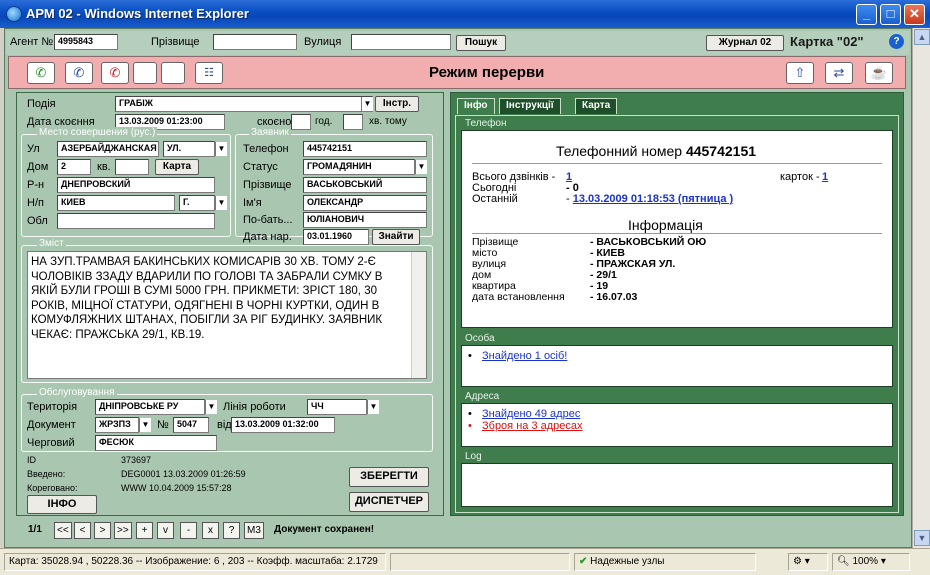 The width and height of the screenshot is (930, 575). Describe the element at coordinates (136, 185) in the screenshot. I see `district-field: ДНЕПРОВСКИЙ` at that location.